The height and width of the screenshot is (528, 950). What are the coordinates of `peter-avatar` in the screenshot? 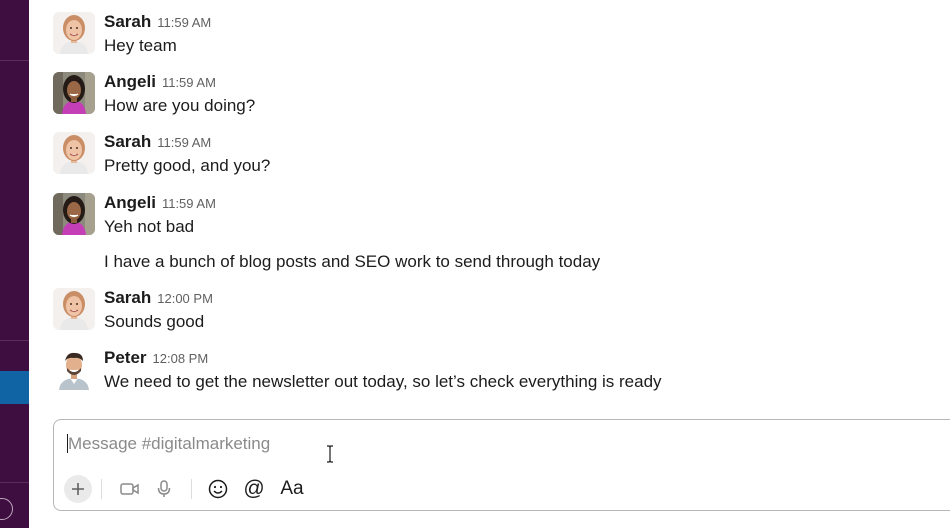 It's located at (74, 369).